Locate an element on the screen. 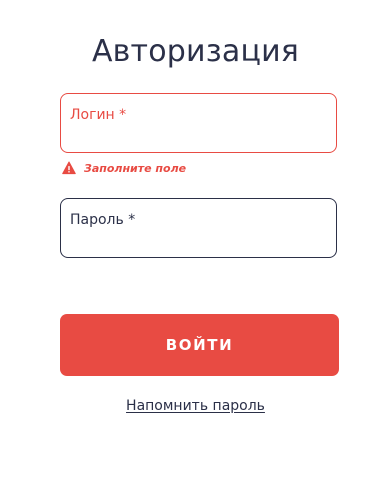 The width and height of the screenshot is (391, 481). login-field: Логин * is located at coordinates (198, 123).